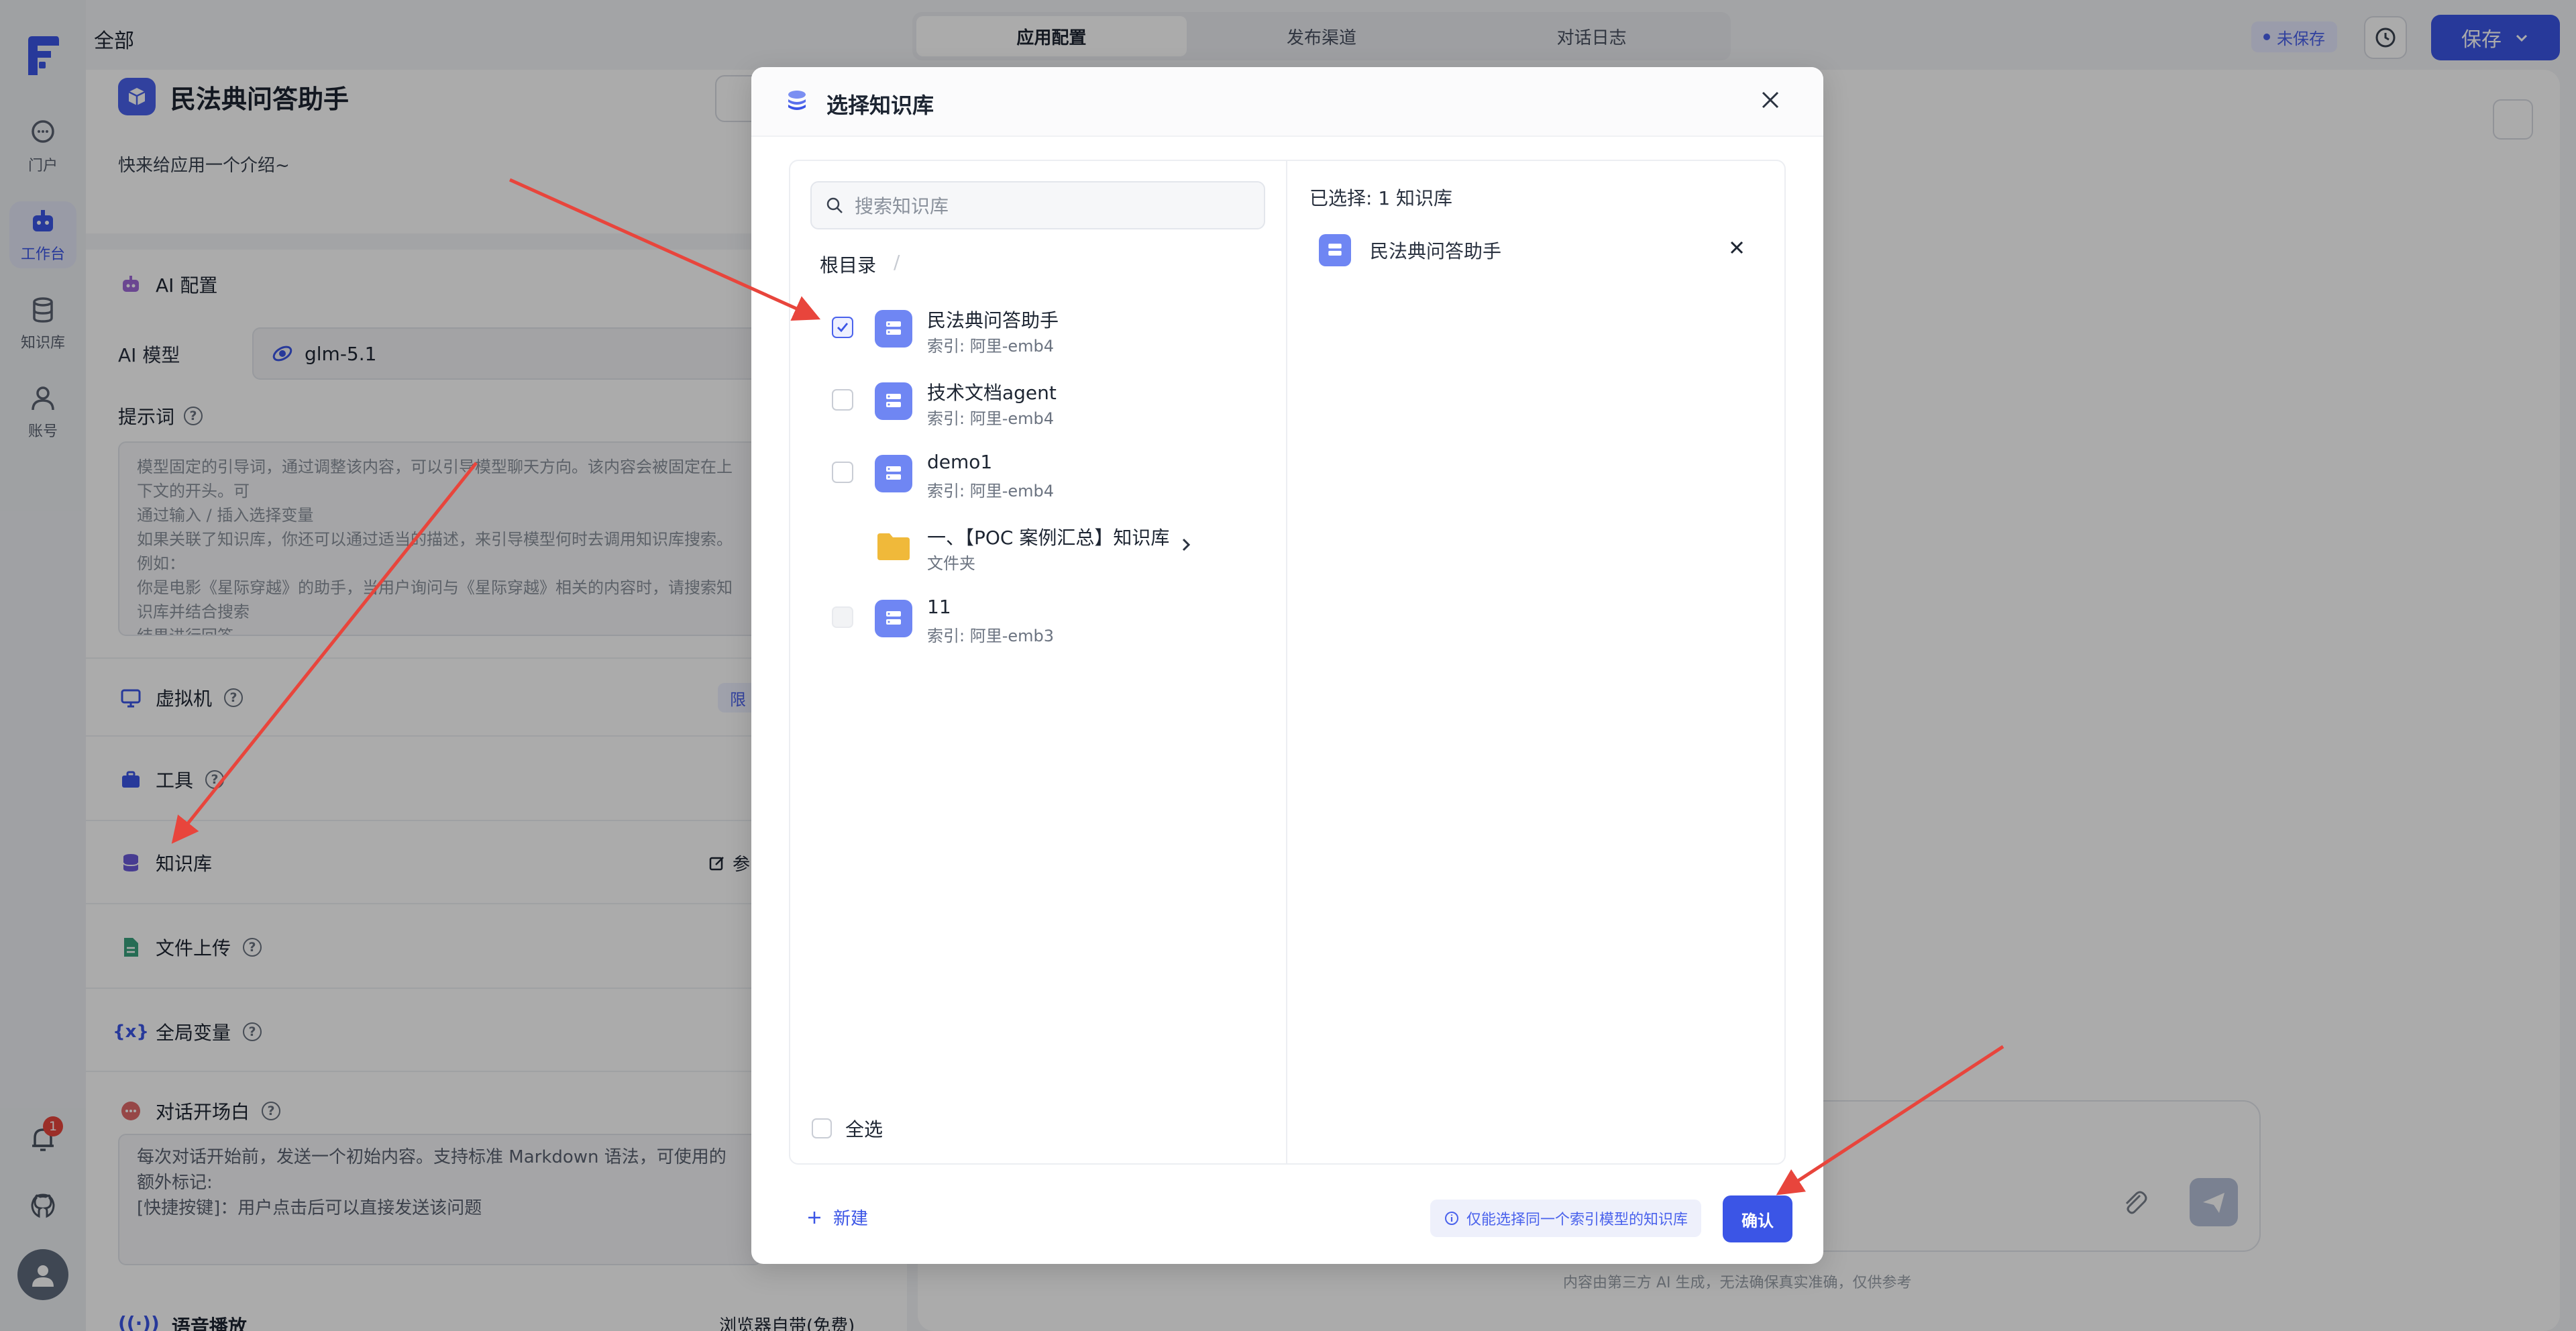 This screenshot has width=2576, height=1331. I want to click on modal-title: 选择知识库, so click(880, 105).